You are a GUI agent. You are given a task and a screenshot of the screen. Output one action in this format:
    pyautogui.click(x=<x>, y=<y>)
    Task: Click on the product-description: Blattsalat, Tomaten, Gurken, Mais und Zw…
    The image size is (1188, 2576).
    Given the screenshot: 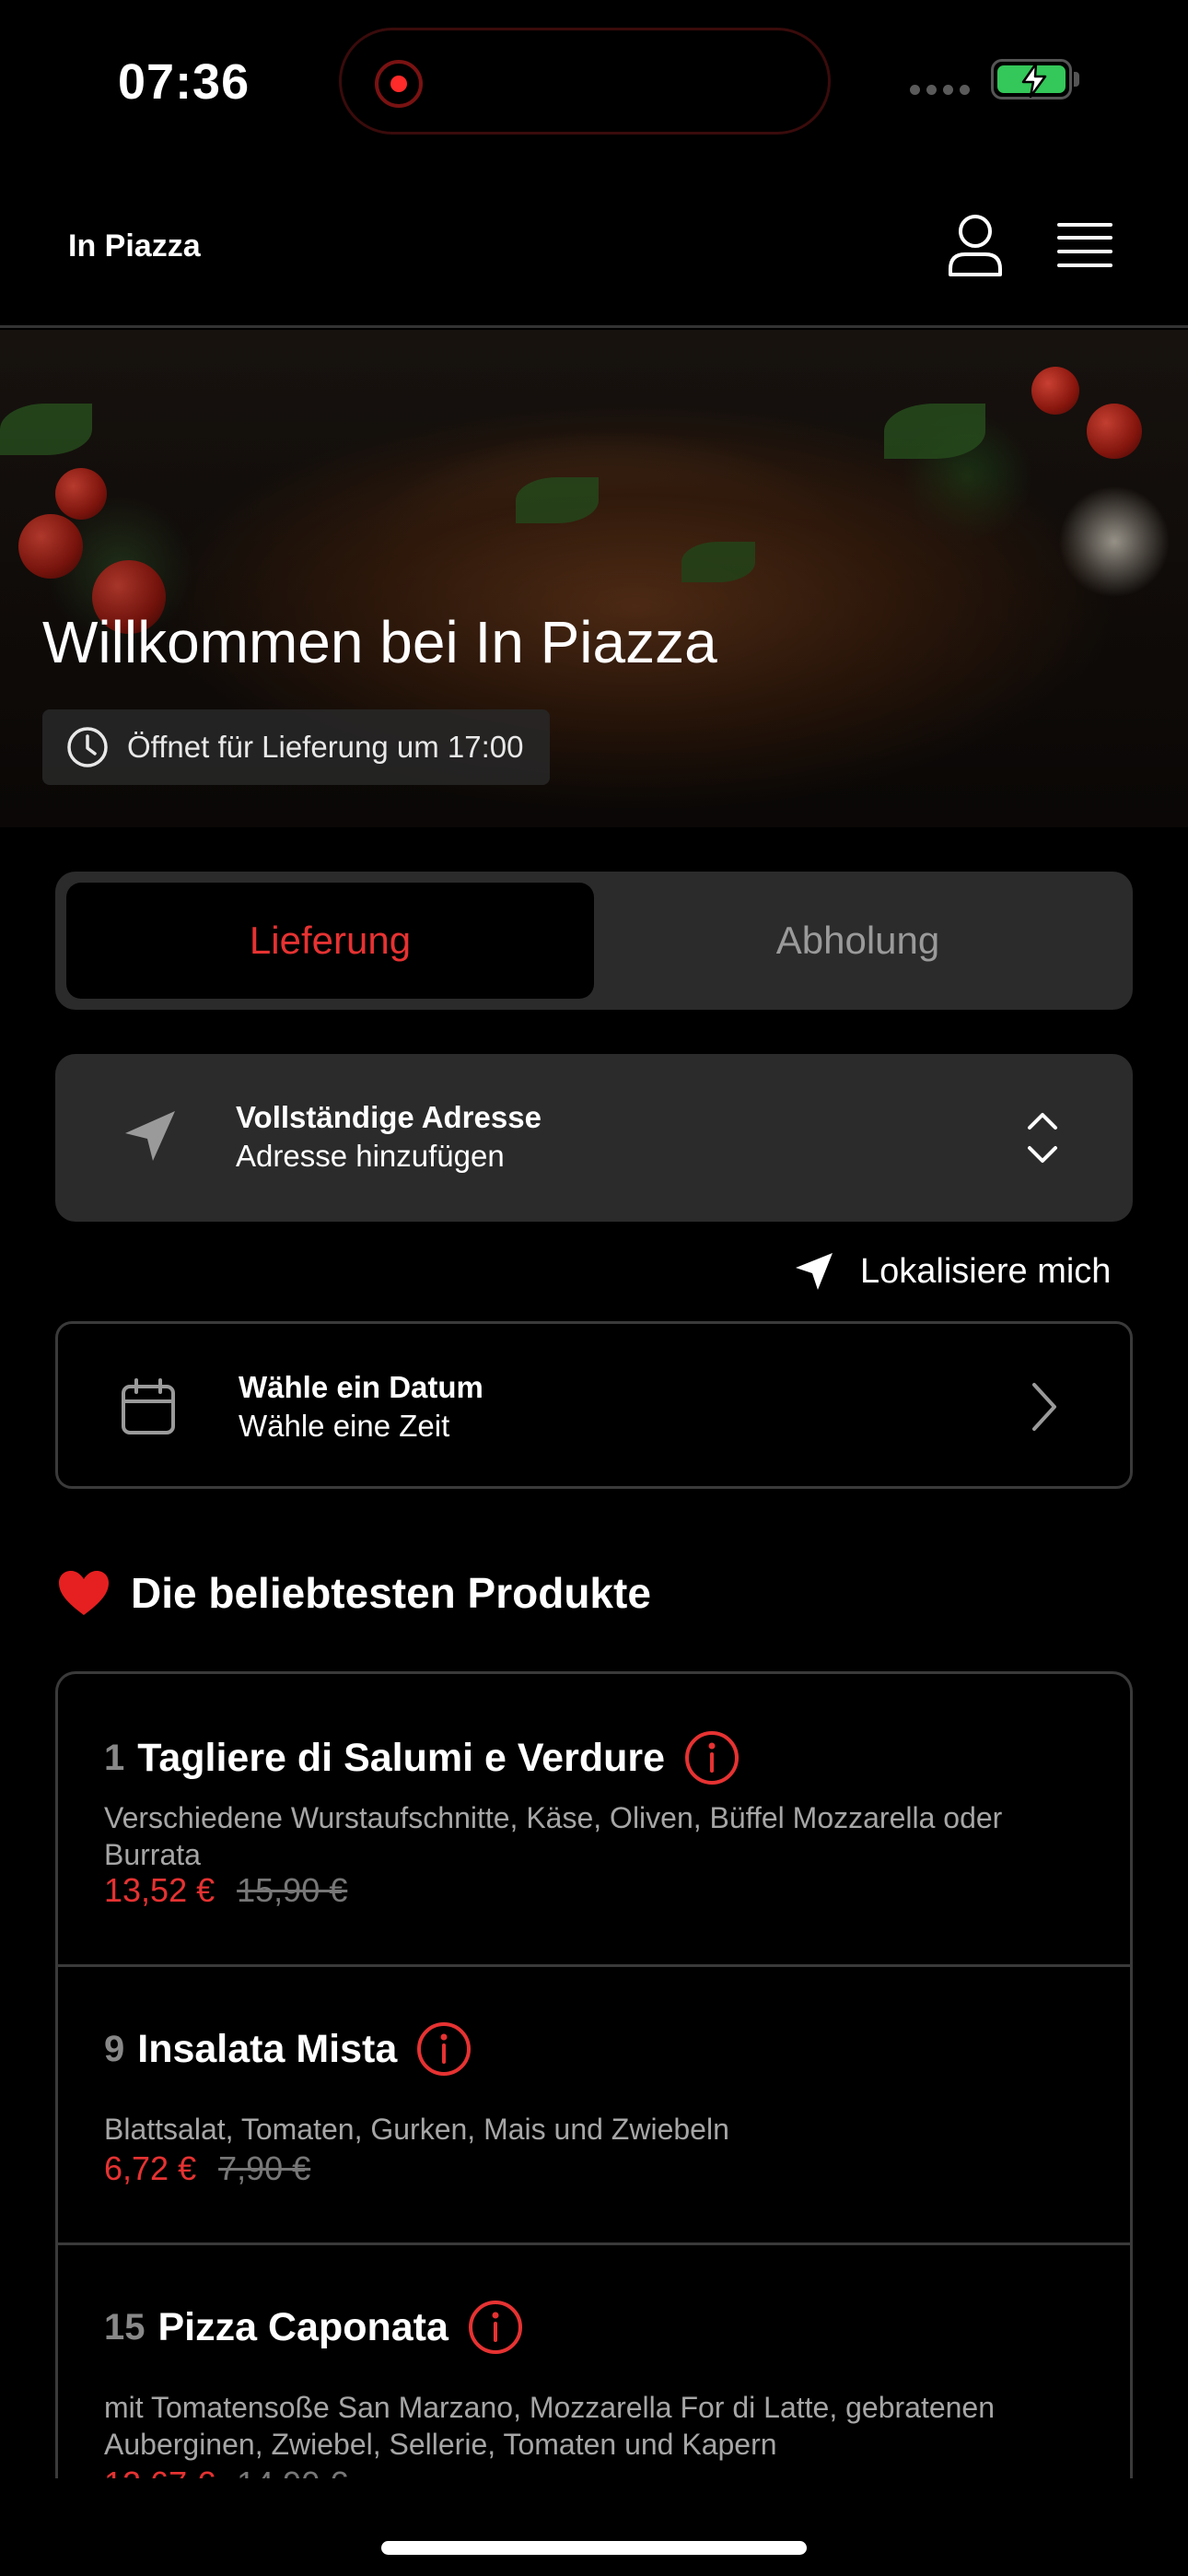 What is the action you would take?
    pyautogui.click(x=416, y=2129)
    